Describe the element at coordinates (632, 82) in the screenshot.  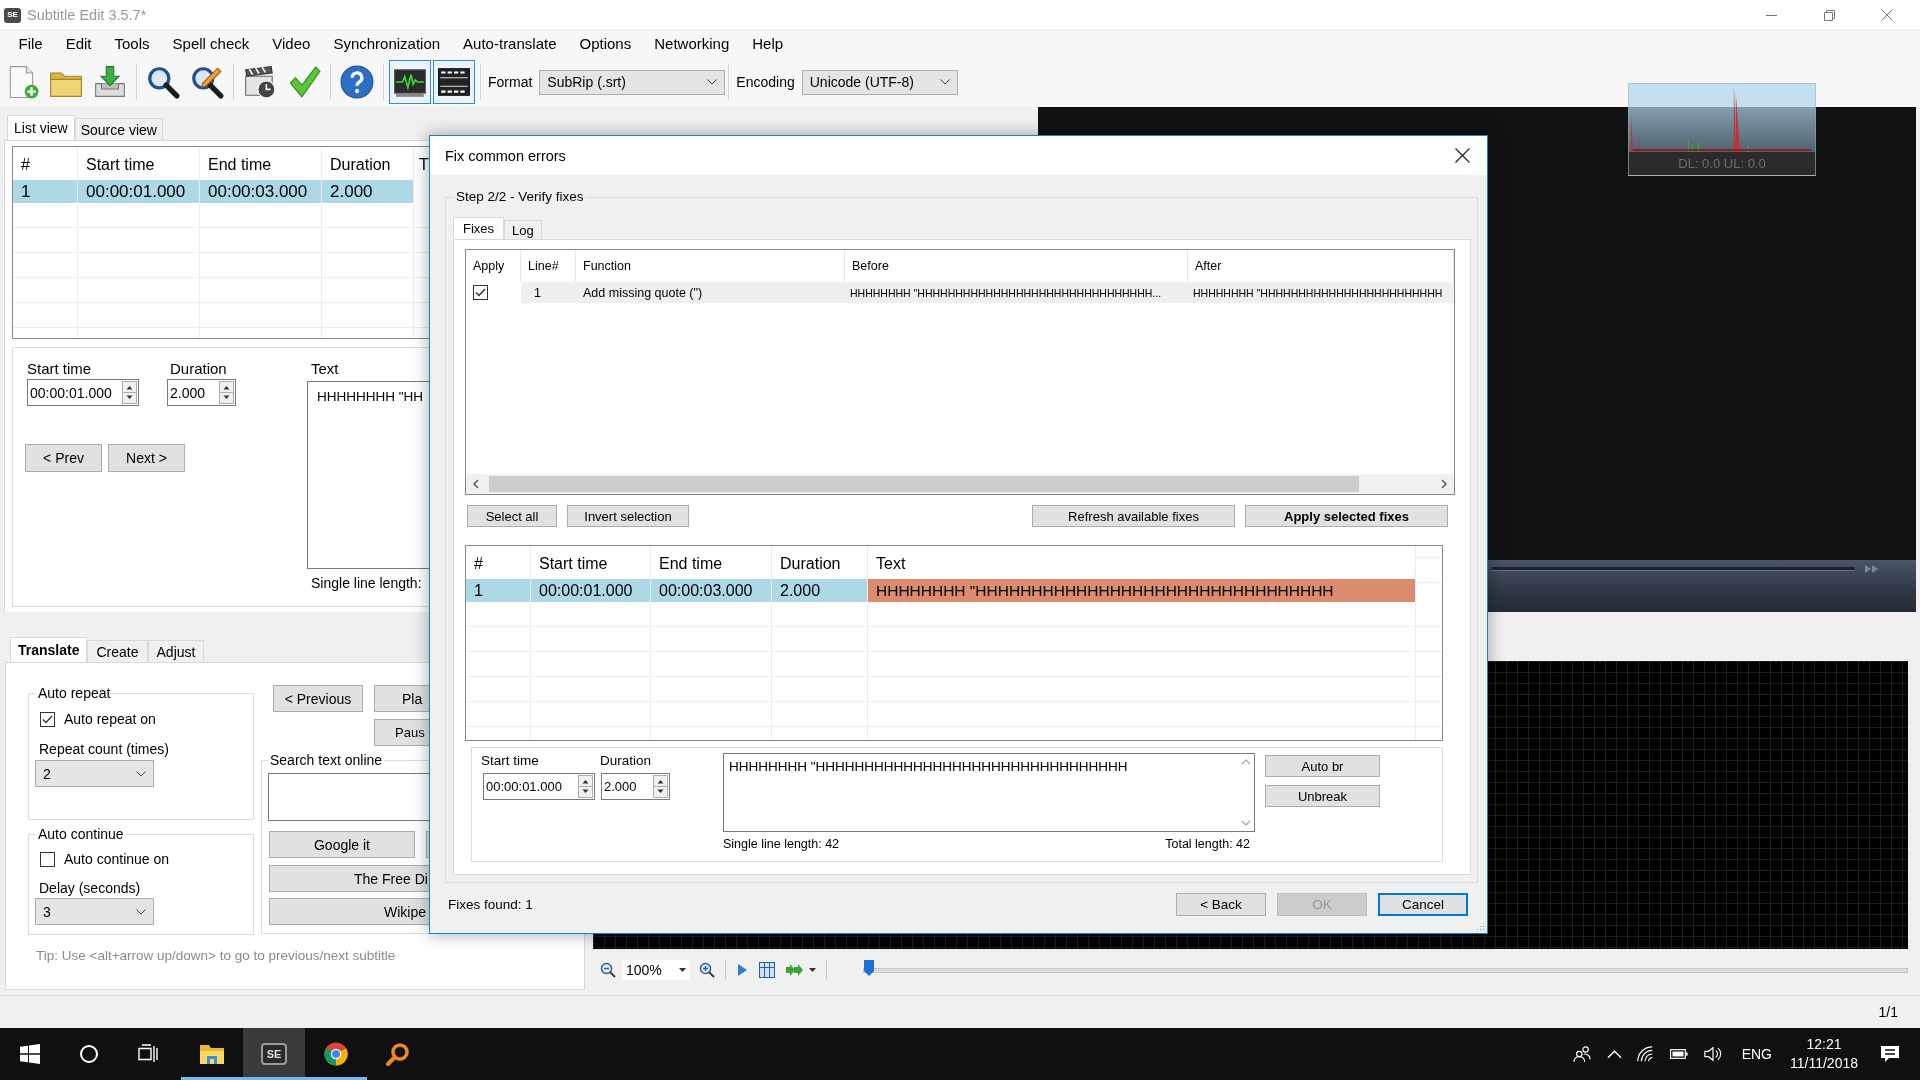
I see `format-dropdown: SubRip (.srt)` at that location.